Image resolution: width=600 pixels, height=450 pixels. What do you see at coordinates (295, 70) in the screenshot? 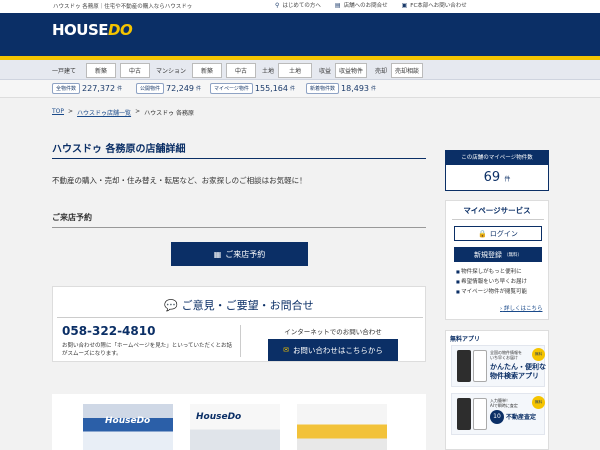
I see `nav-land-button: 土地` at bounding box center [295, 70].